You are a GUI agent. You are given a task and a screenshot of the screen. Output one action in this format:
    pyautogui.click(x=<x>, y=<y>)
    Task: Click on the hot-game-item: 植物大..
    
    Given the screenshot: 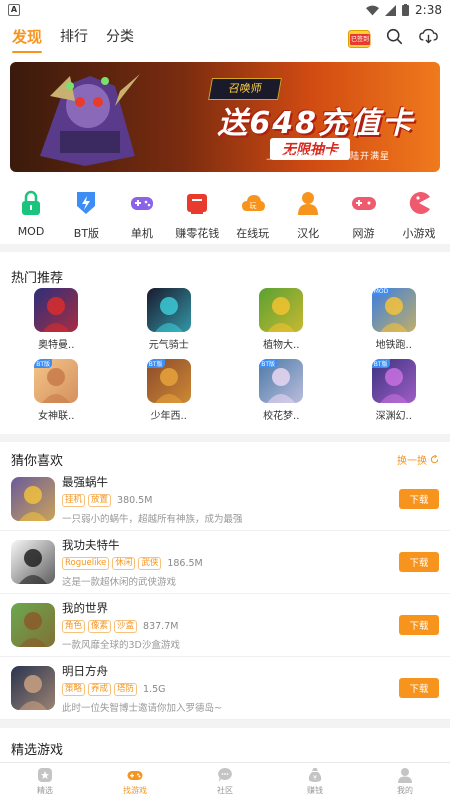 What is the action you would take?
    pyautogui.click(x=281, y=319)
    